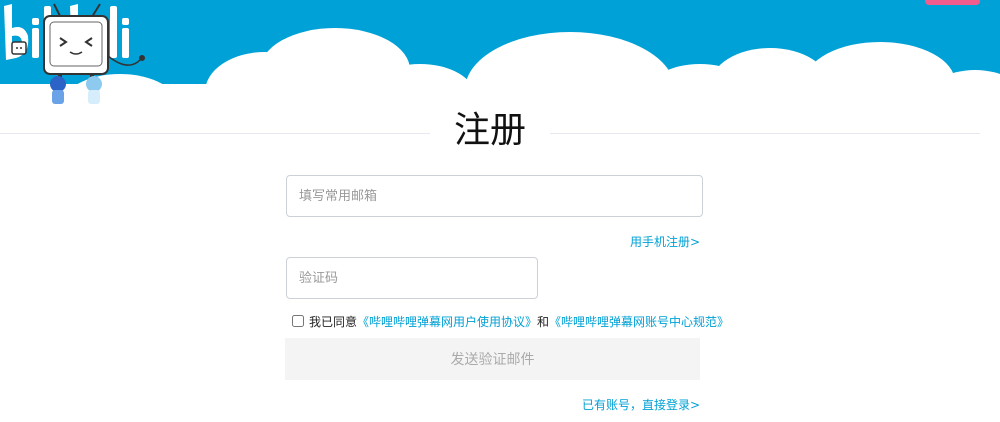 The height and width of the screenshot is (422, 1000). I want to click on agree-and: 和, so click(543, 321).